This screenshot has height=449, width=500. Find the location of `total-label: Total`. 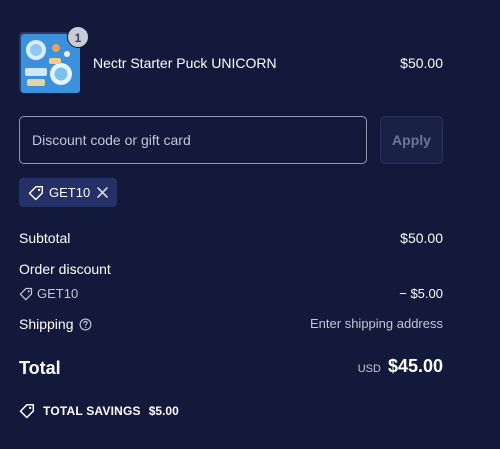

total-label: Total is located at coordinates (40, 368).